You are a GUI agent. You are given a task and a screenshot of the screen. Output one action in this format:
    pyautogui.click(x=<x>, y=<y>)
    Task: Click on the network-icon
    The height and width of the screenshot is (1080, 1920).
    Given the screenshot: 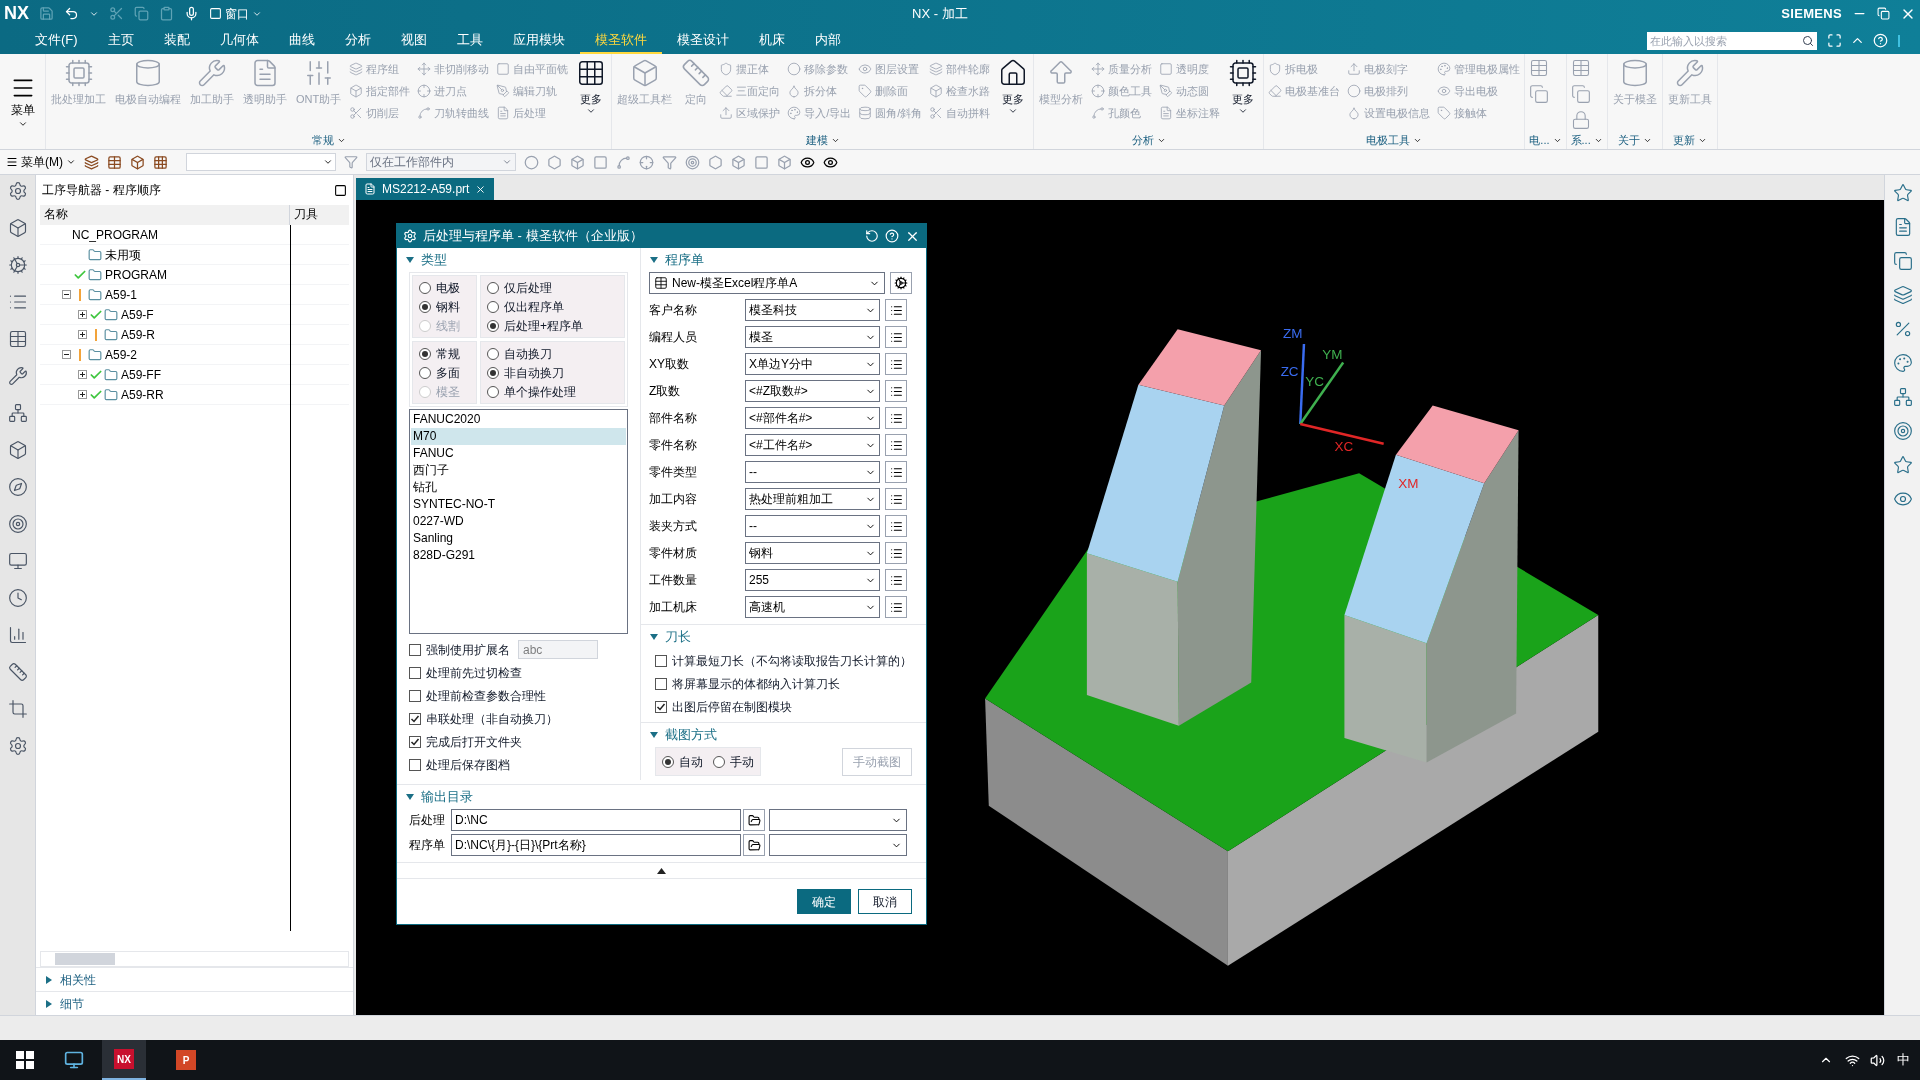 What is the action you would take?
    pyautogui.click(x=1902, y=397)
    